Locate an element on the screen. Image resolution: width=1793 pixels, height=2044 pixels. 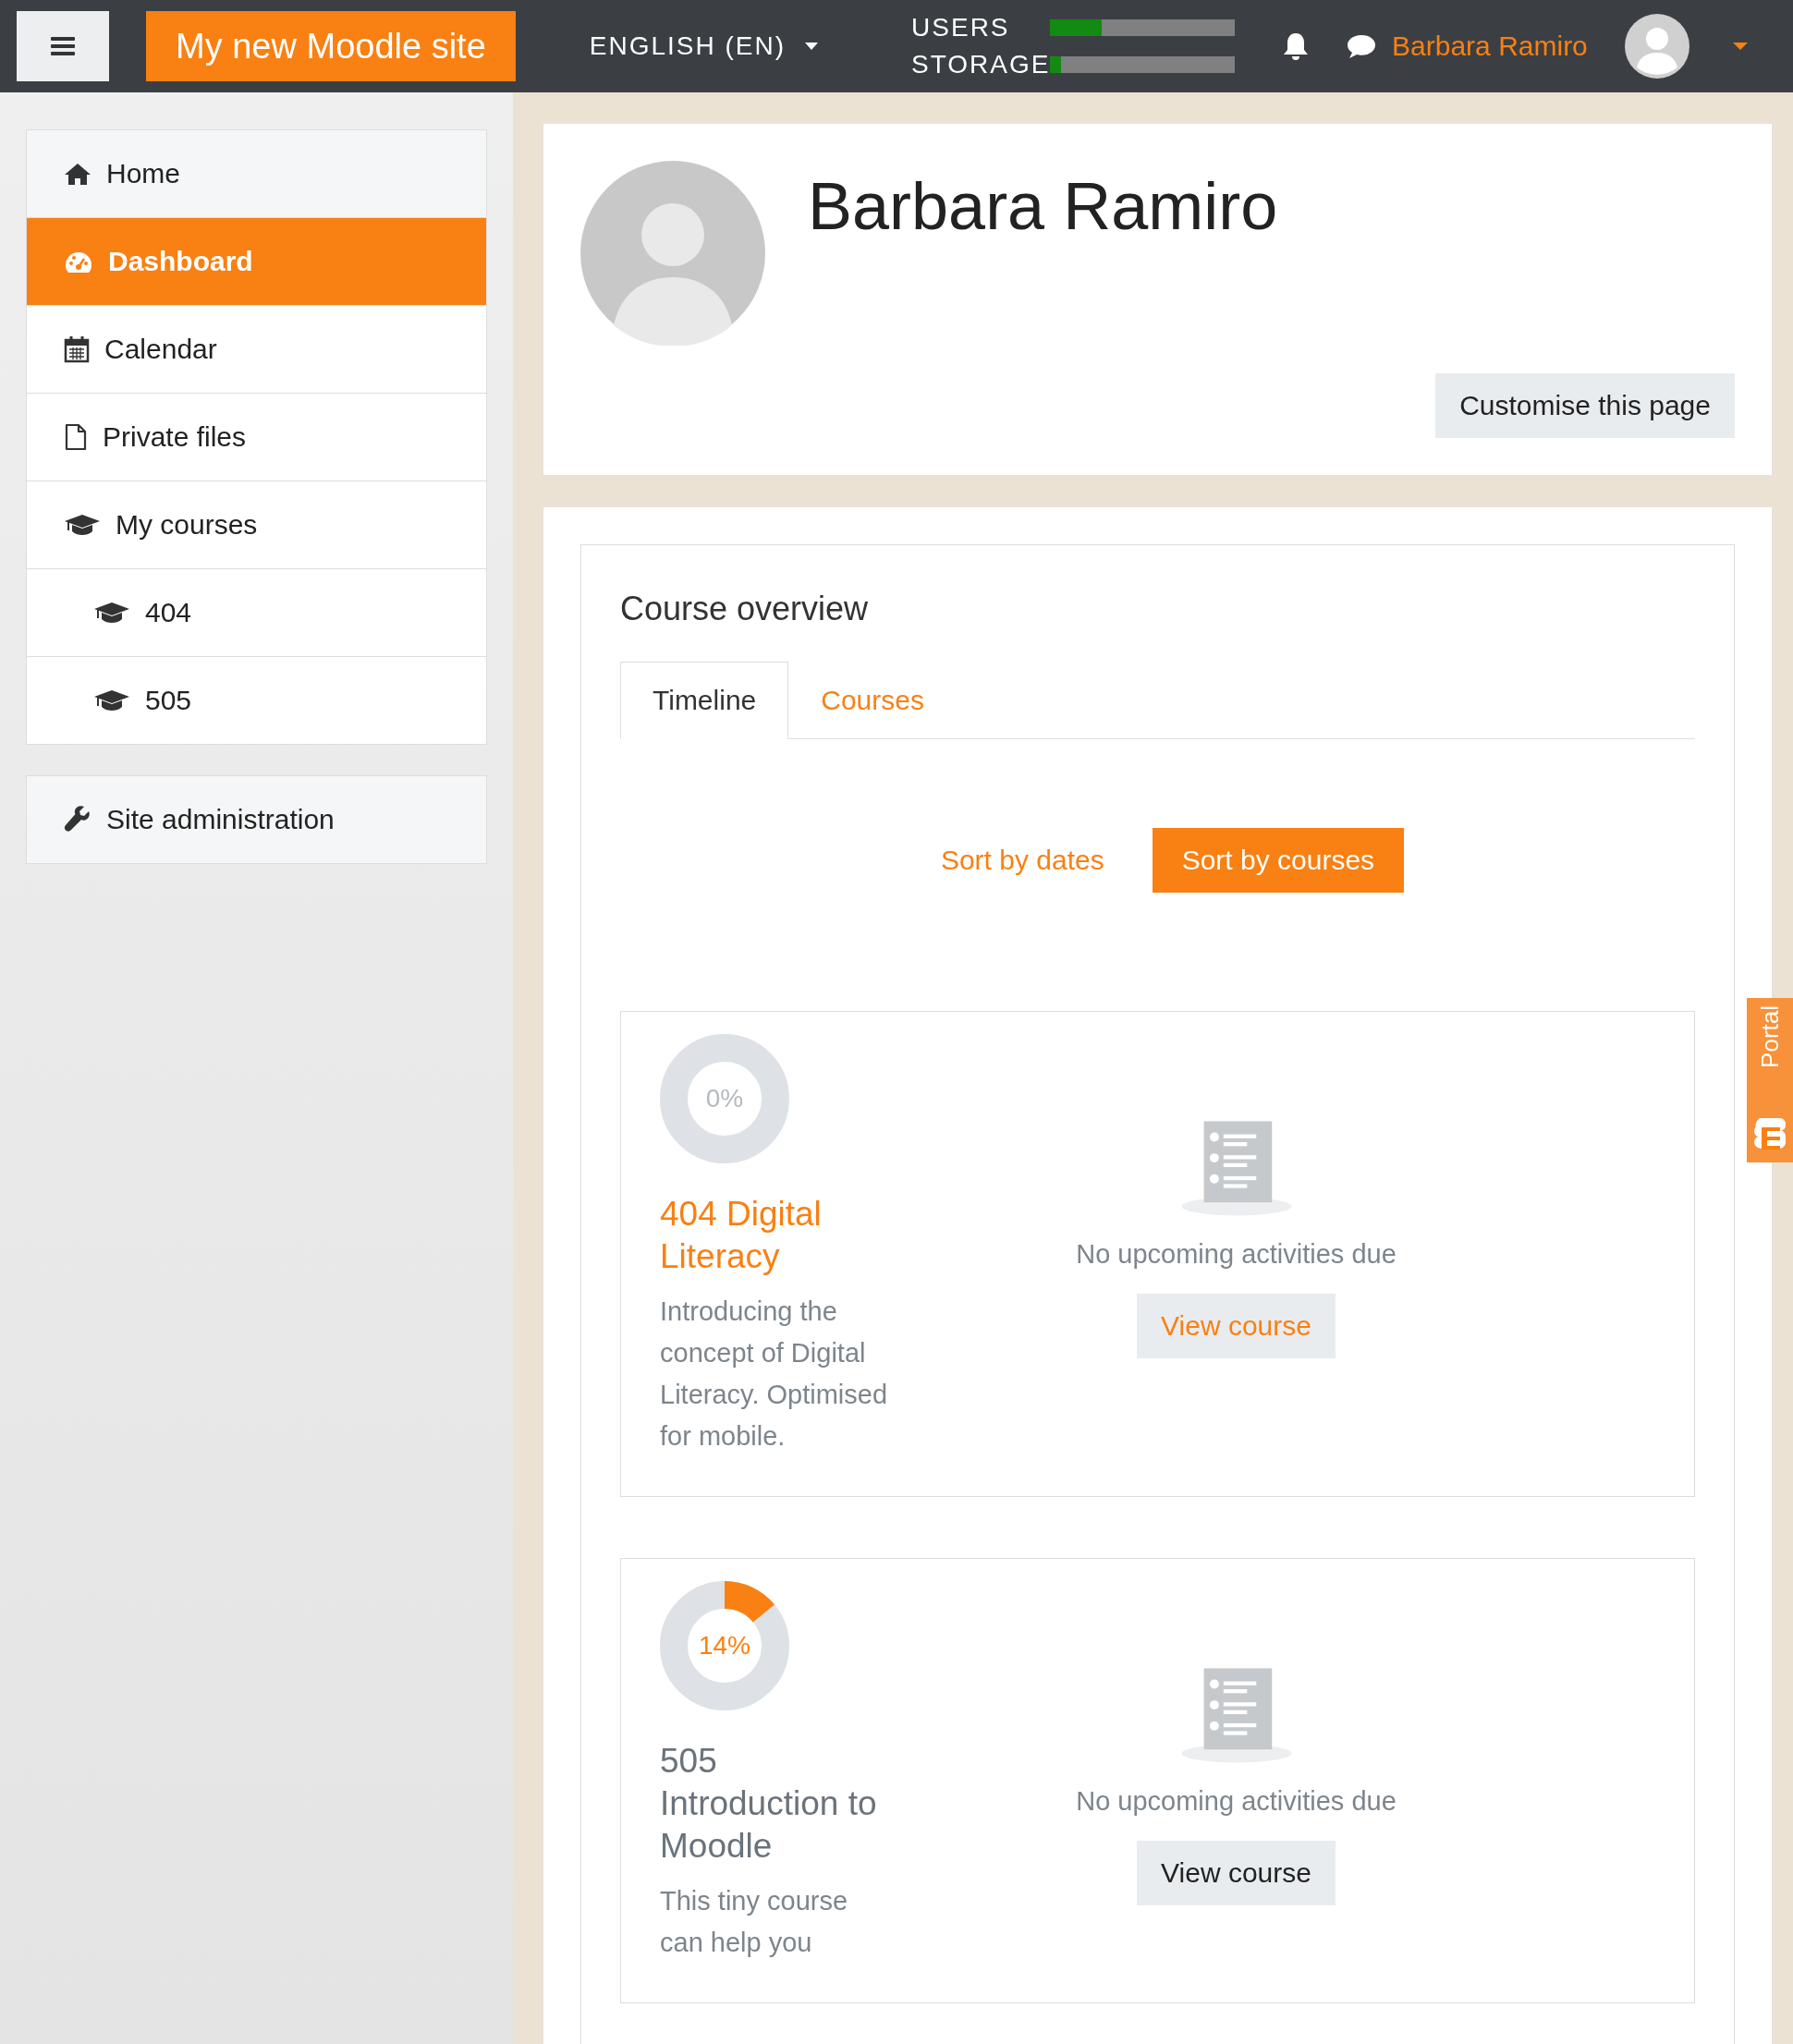
user-name: Barbara Ramiro is located at coordinates (1043, 207).